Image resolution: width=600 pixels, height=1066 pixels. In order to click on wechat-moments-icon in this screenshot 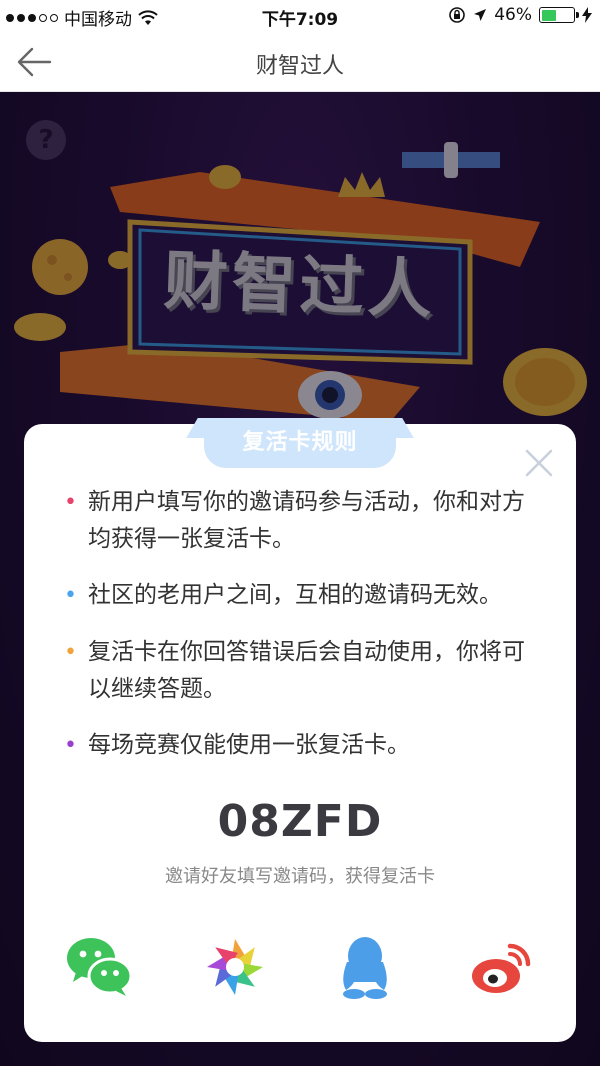, I will do `click(235, 967)`.